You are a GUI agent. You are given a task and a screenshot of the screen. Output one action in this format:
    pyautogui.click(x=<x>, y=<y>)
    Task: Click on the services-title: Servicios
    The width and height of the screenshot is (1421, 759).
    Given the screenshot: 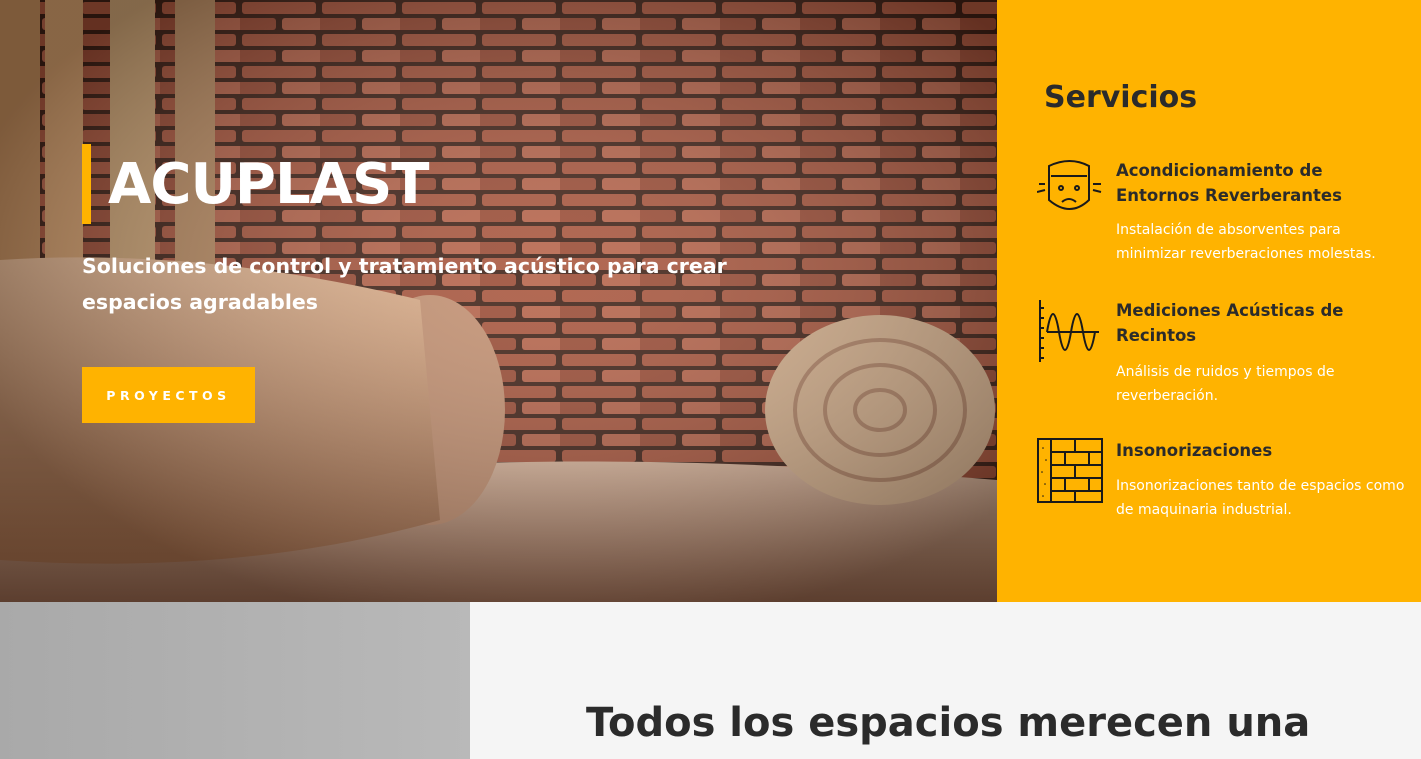 What is the action you would take?
    pyautogui.click(x=1121, y=97)
    